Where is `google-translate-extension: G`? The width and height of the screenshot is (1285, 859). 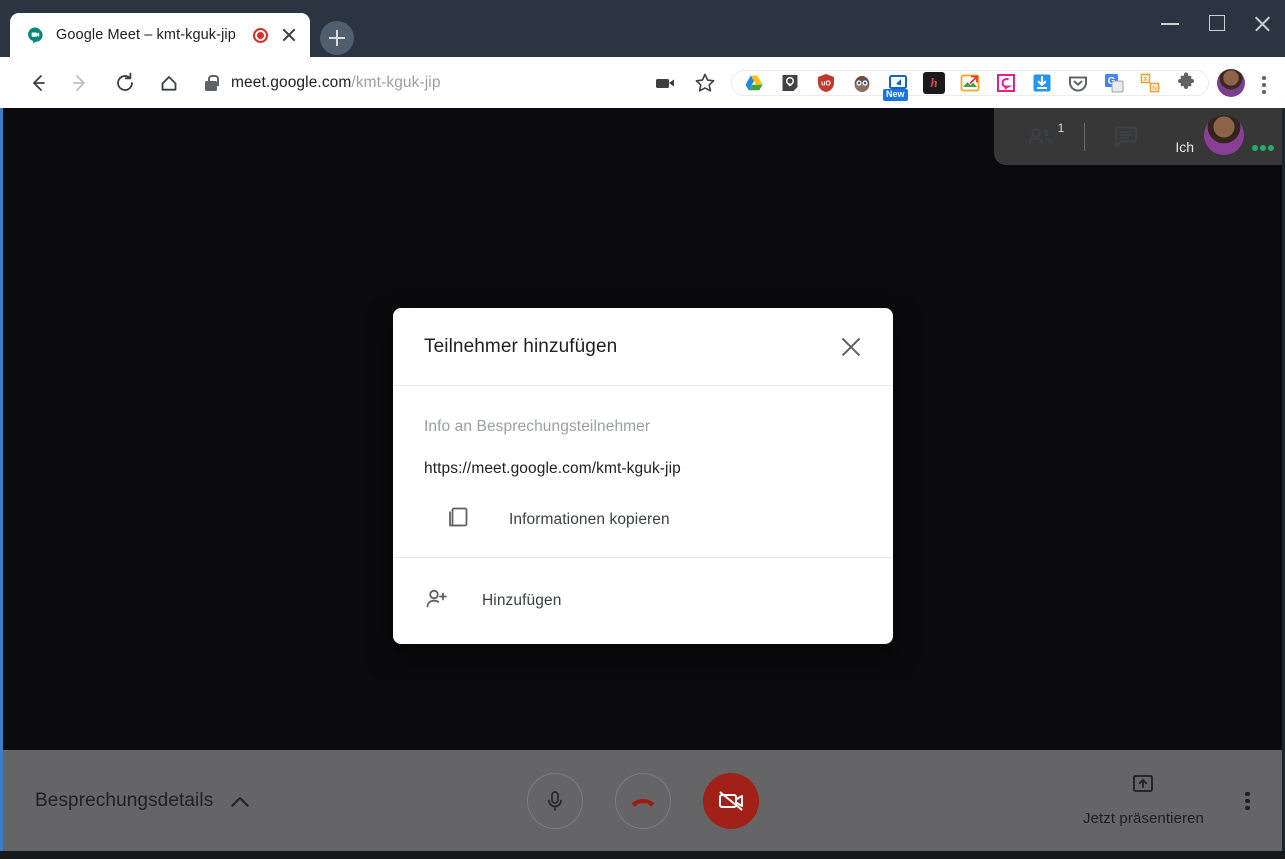 google-translate-extension: G is located at coordinates (1114, 83).